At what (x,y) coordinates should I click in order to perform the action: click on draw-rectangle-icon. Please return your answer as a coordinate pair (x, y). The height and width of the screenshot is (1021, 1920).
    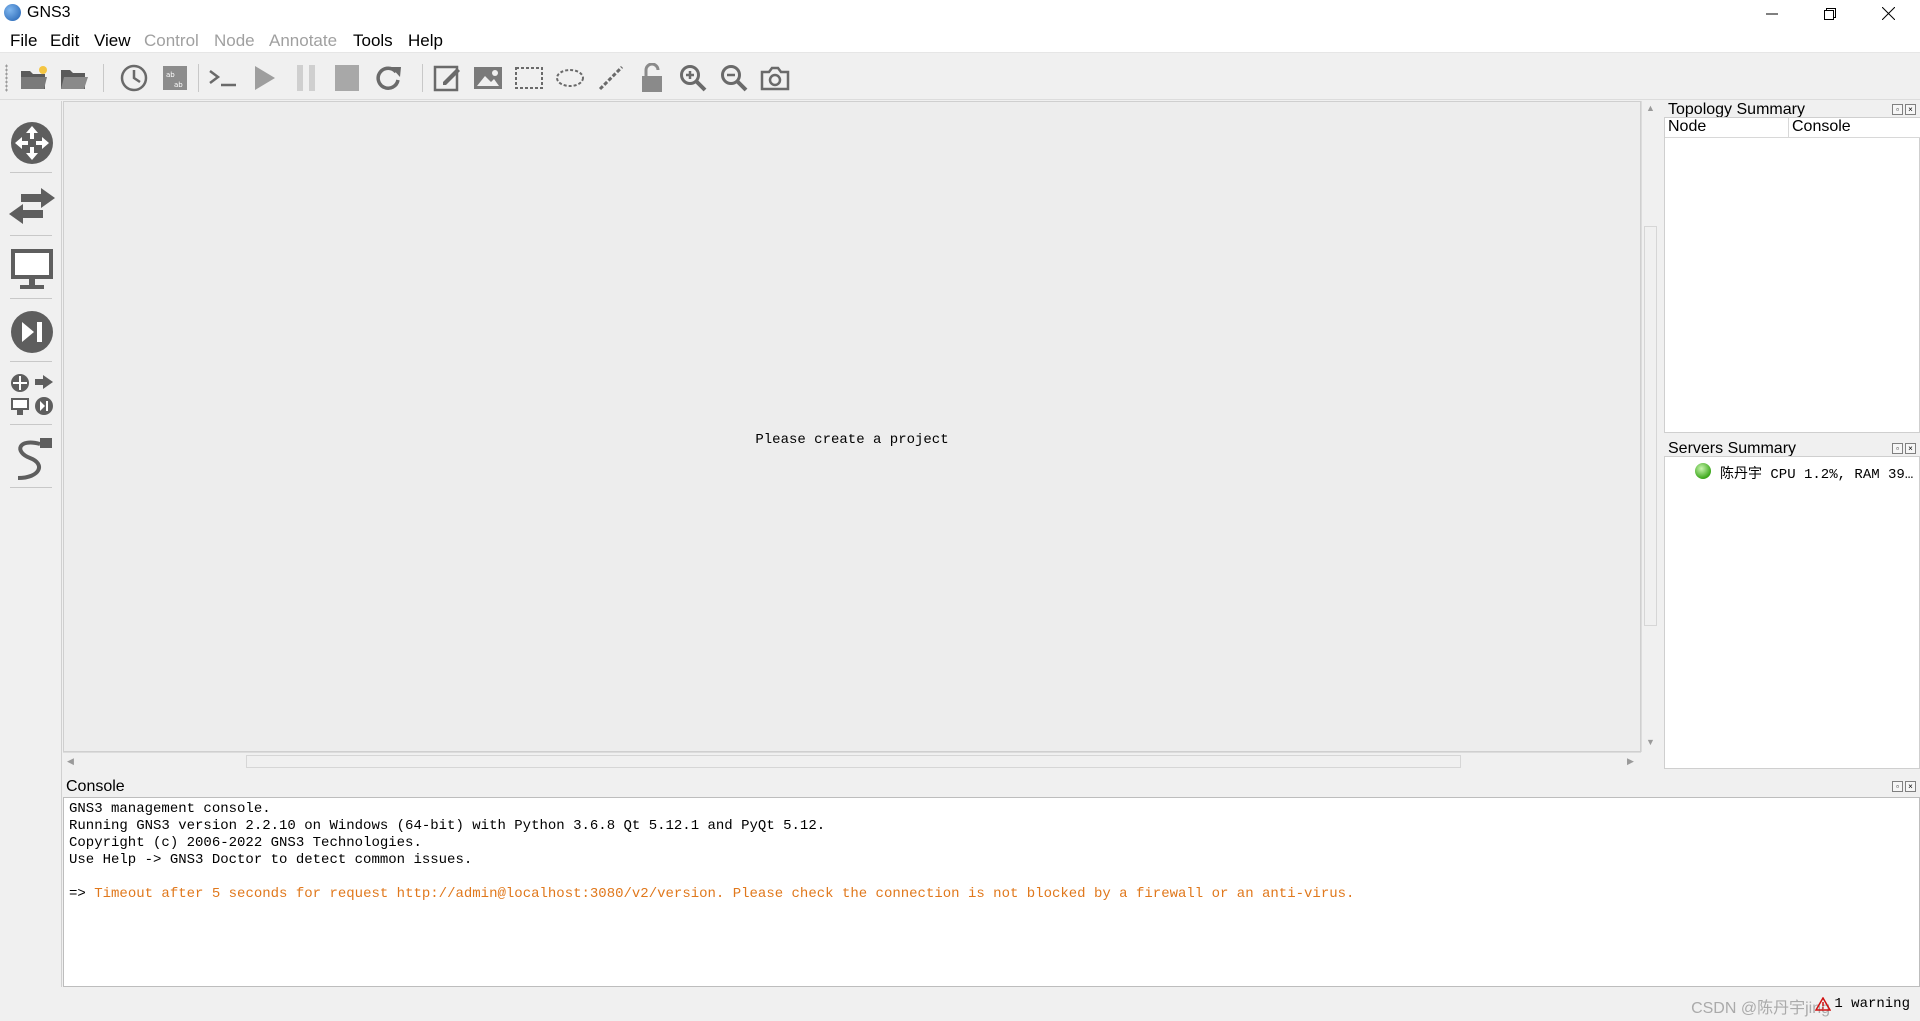
    Looking at the image, I should click on (529, 78).